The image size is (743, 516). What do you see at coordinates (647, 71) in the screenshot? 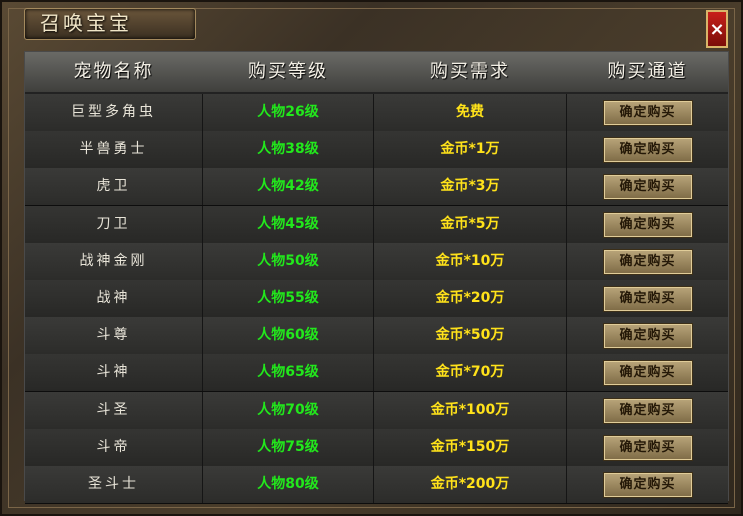
I see `header-buy-channel: 购买通道` at bounding box center [647, 71].